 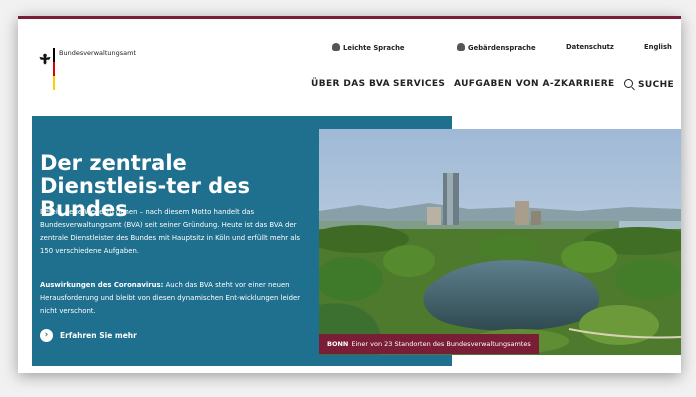 What do you see at coordinates (336, 47) in the screenshot?
I see `easy-language-icon` at bounding box center [336, 47].